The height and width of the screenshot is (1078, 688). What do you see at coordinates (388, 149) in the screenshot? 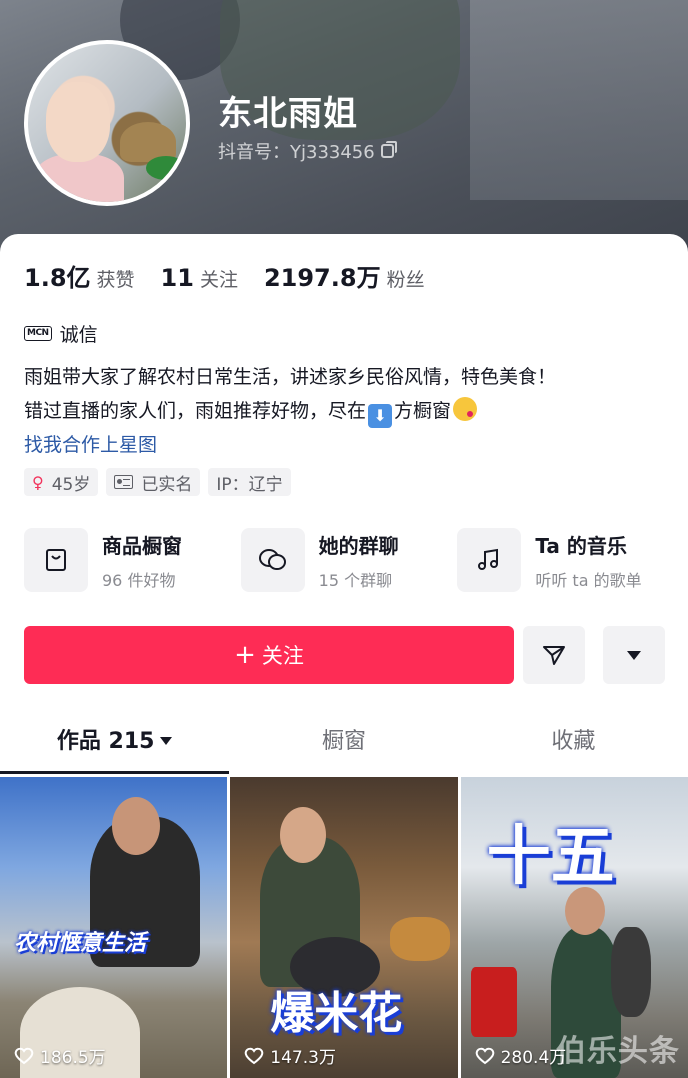
I see `copy-icon` at bounding box center [388, 149].